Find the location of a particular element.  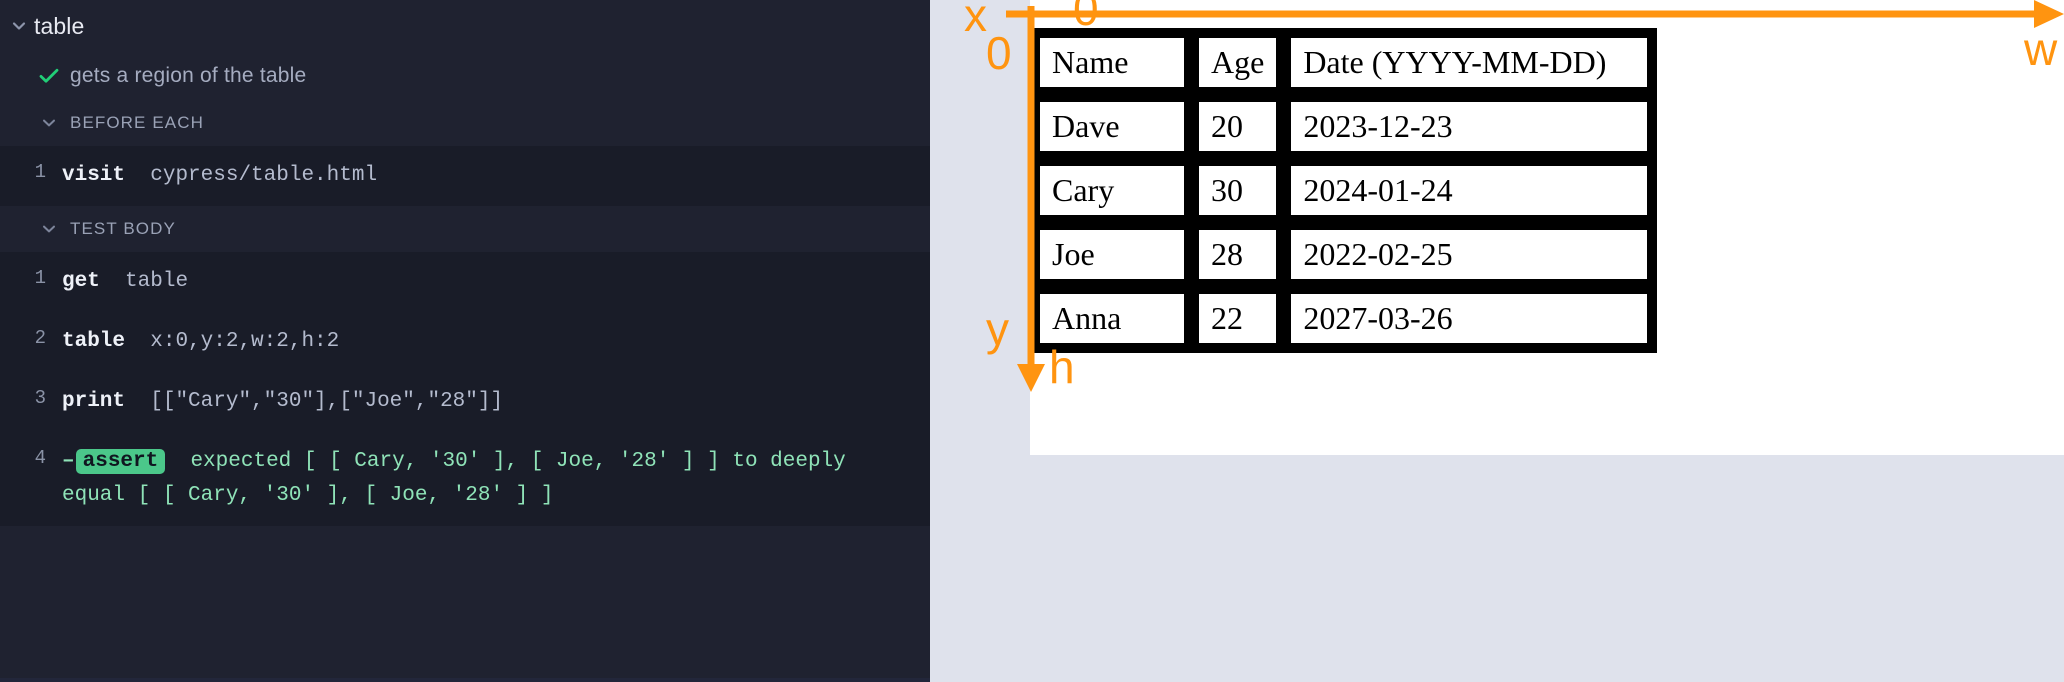

table-row: Joe 28 2022-02-25 is located at coordinates (1344, 254).